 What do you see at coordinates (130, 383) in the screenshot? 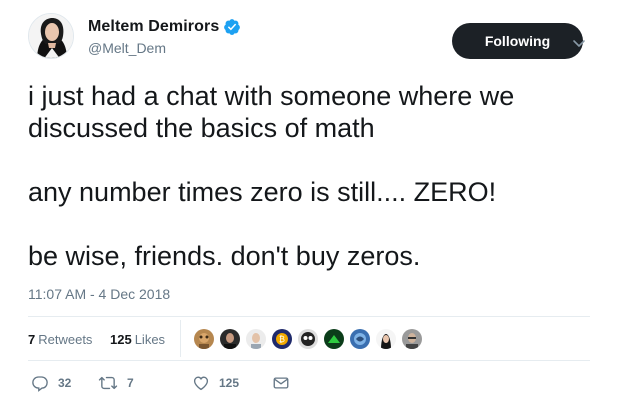
I see `retweet-count: 7` at bounding box center [130, 383].